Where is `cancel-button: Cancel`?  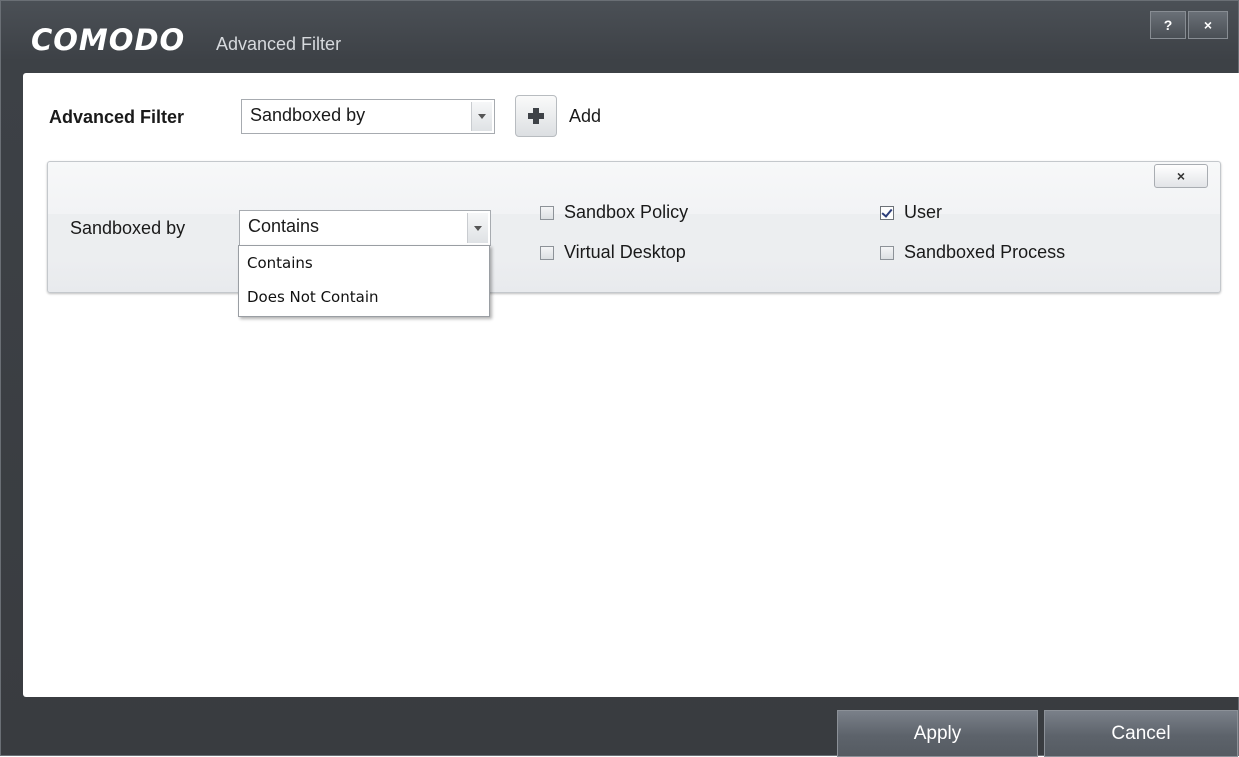
cancel-button: Cancel is located at coordinates (1141, 733).